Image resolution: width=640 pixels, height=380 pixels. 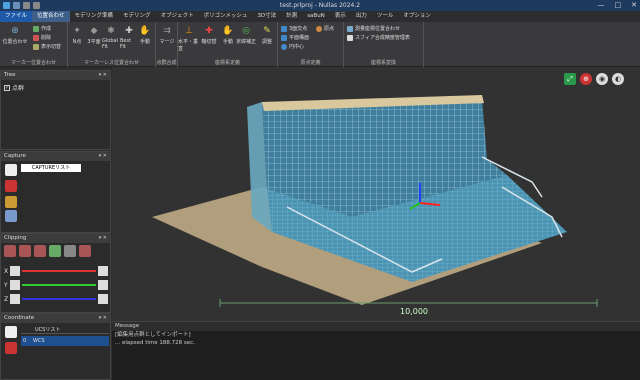 What do you see at coordinates (144, 42) in the screenshot?
I see `manual-align-label: 手動` at bounding box center [144, 42].